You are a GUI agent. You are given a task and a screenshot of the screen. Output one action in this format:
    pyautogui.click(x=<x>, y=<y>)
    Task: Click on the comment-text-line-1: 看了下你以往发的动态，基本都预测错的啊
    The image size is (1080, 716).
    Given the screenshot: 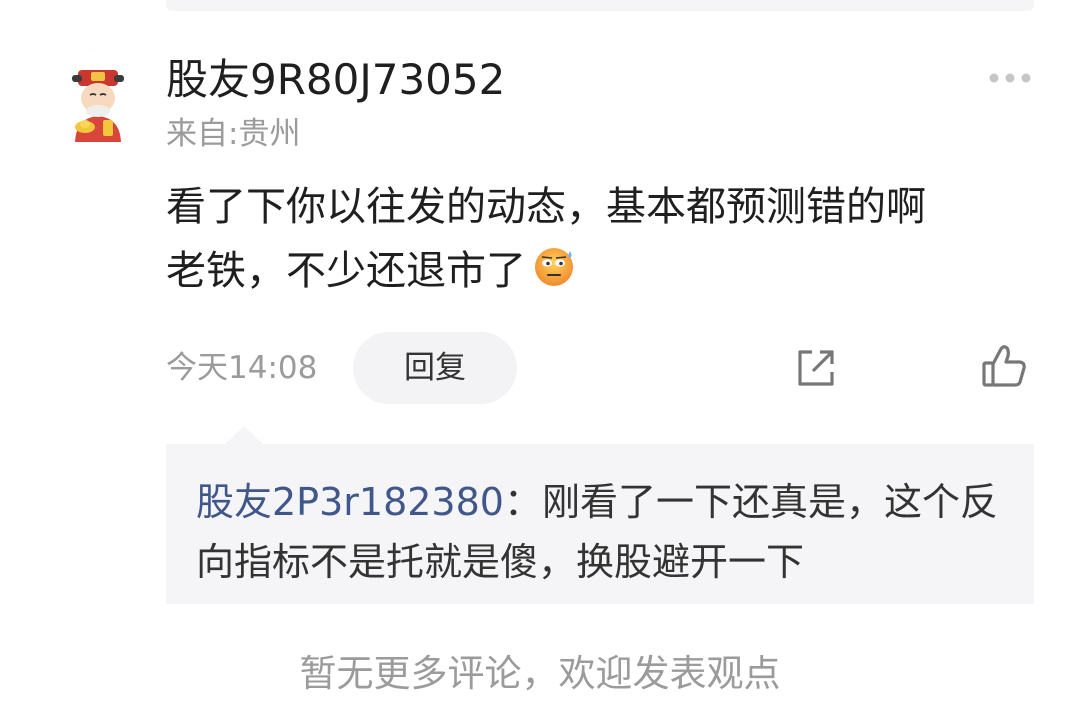 What is the action you would take?
    pyautogui.click(x=546, y=207)
    